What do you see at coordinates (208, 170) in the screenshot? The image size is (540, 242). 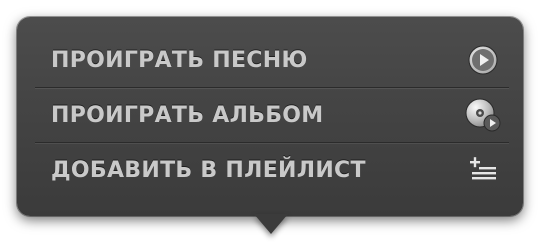 I see `menu-item-label: ДОБАВИТЬ В ПЛЕЙЛИСТ` at bounding box center [208, 170].